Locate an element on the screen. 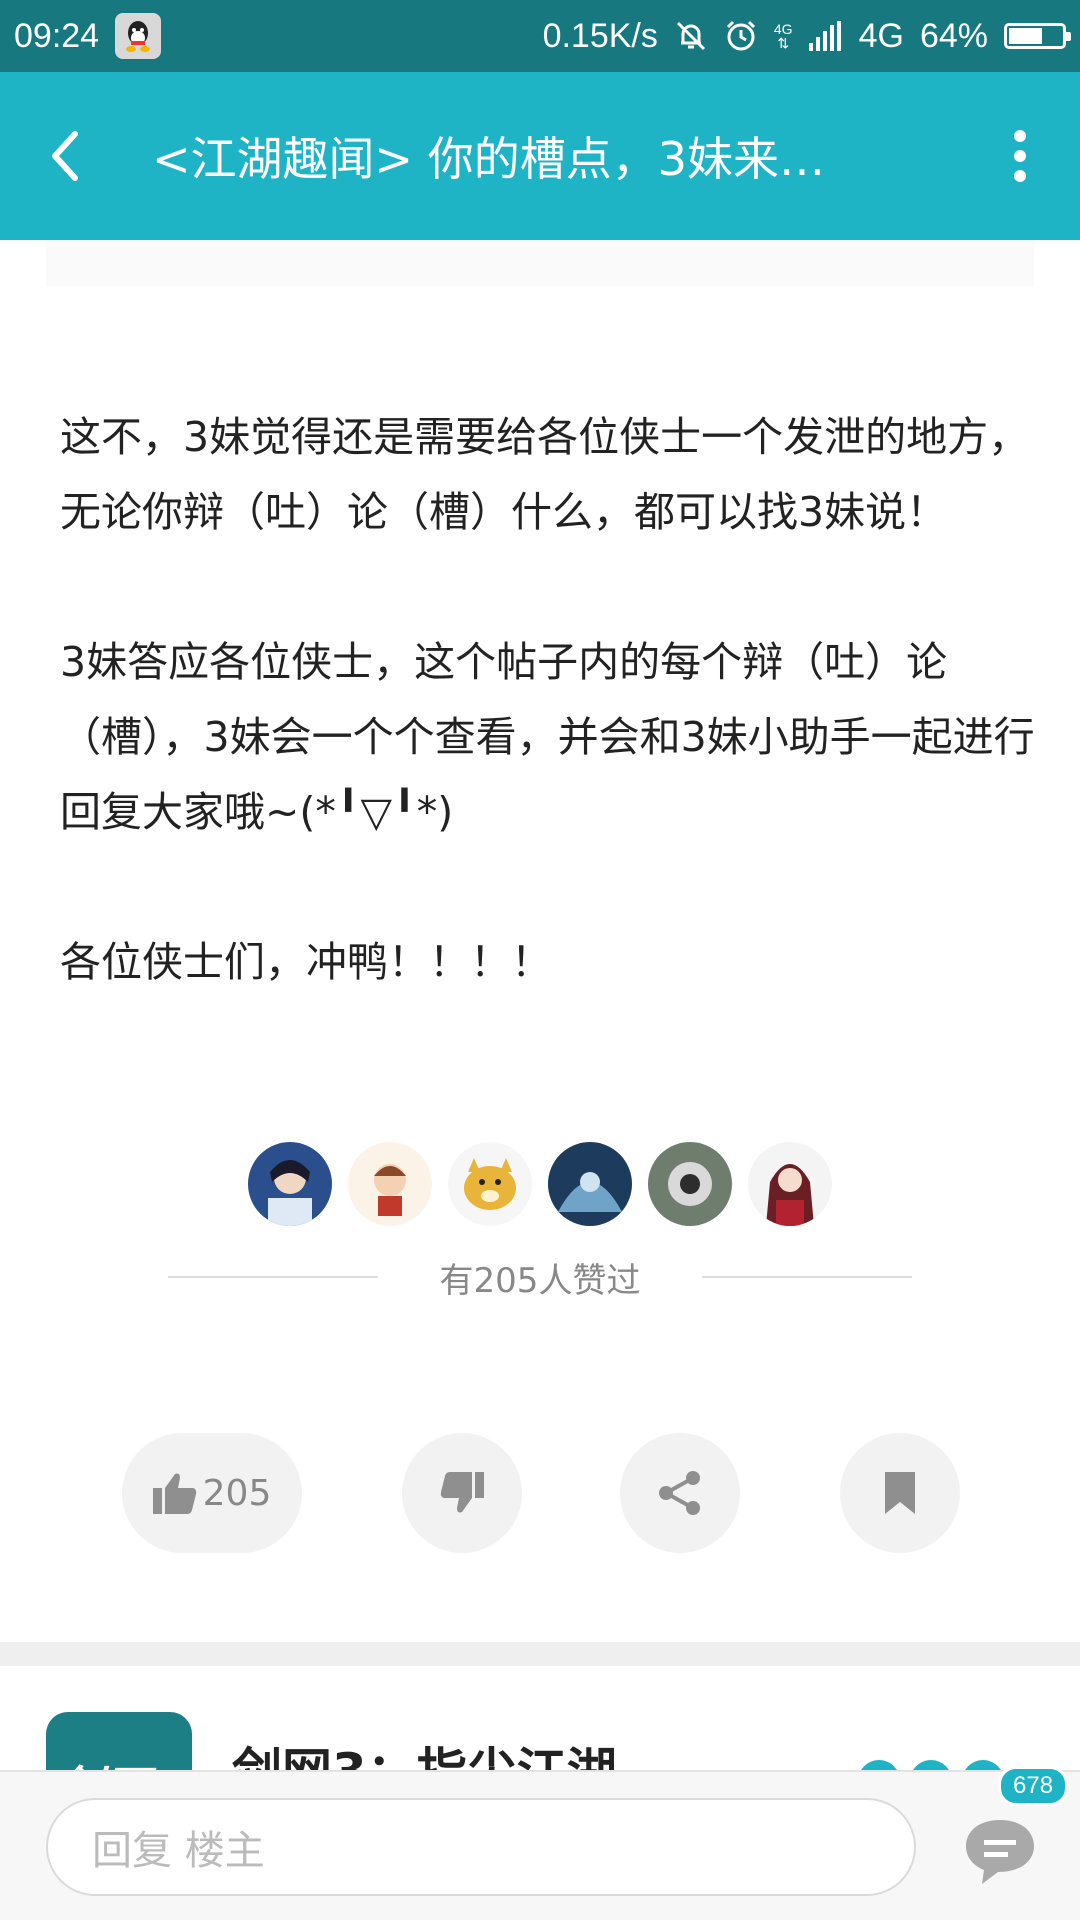 This screenshot has width=1080, height=1920. thumbs-down-icon is located at coordinates (462, 1492).